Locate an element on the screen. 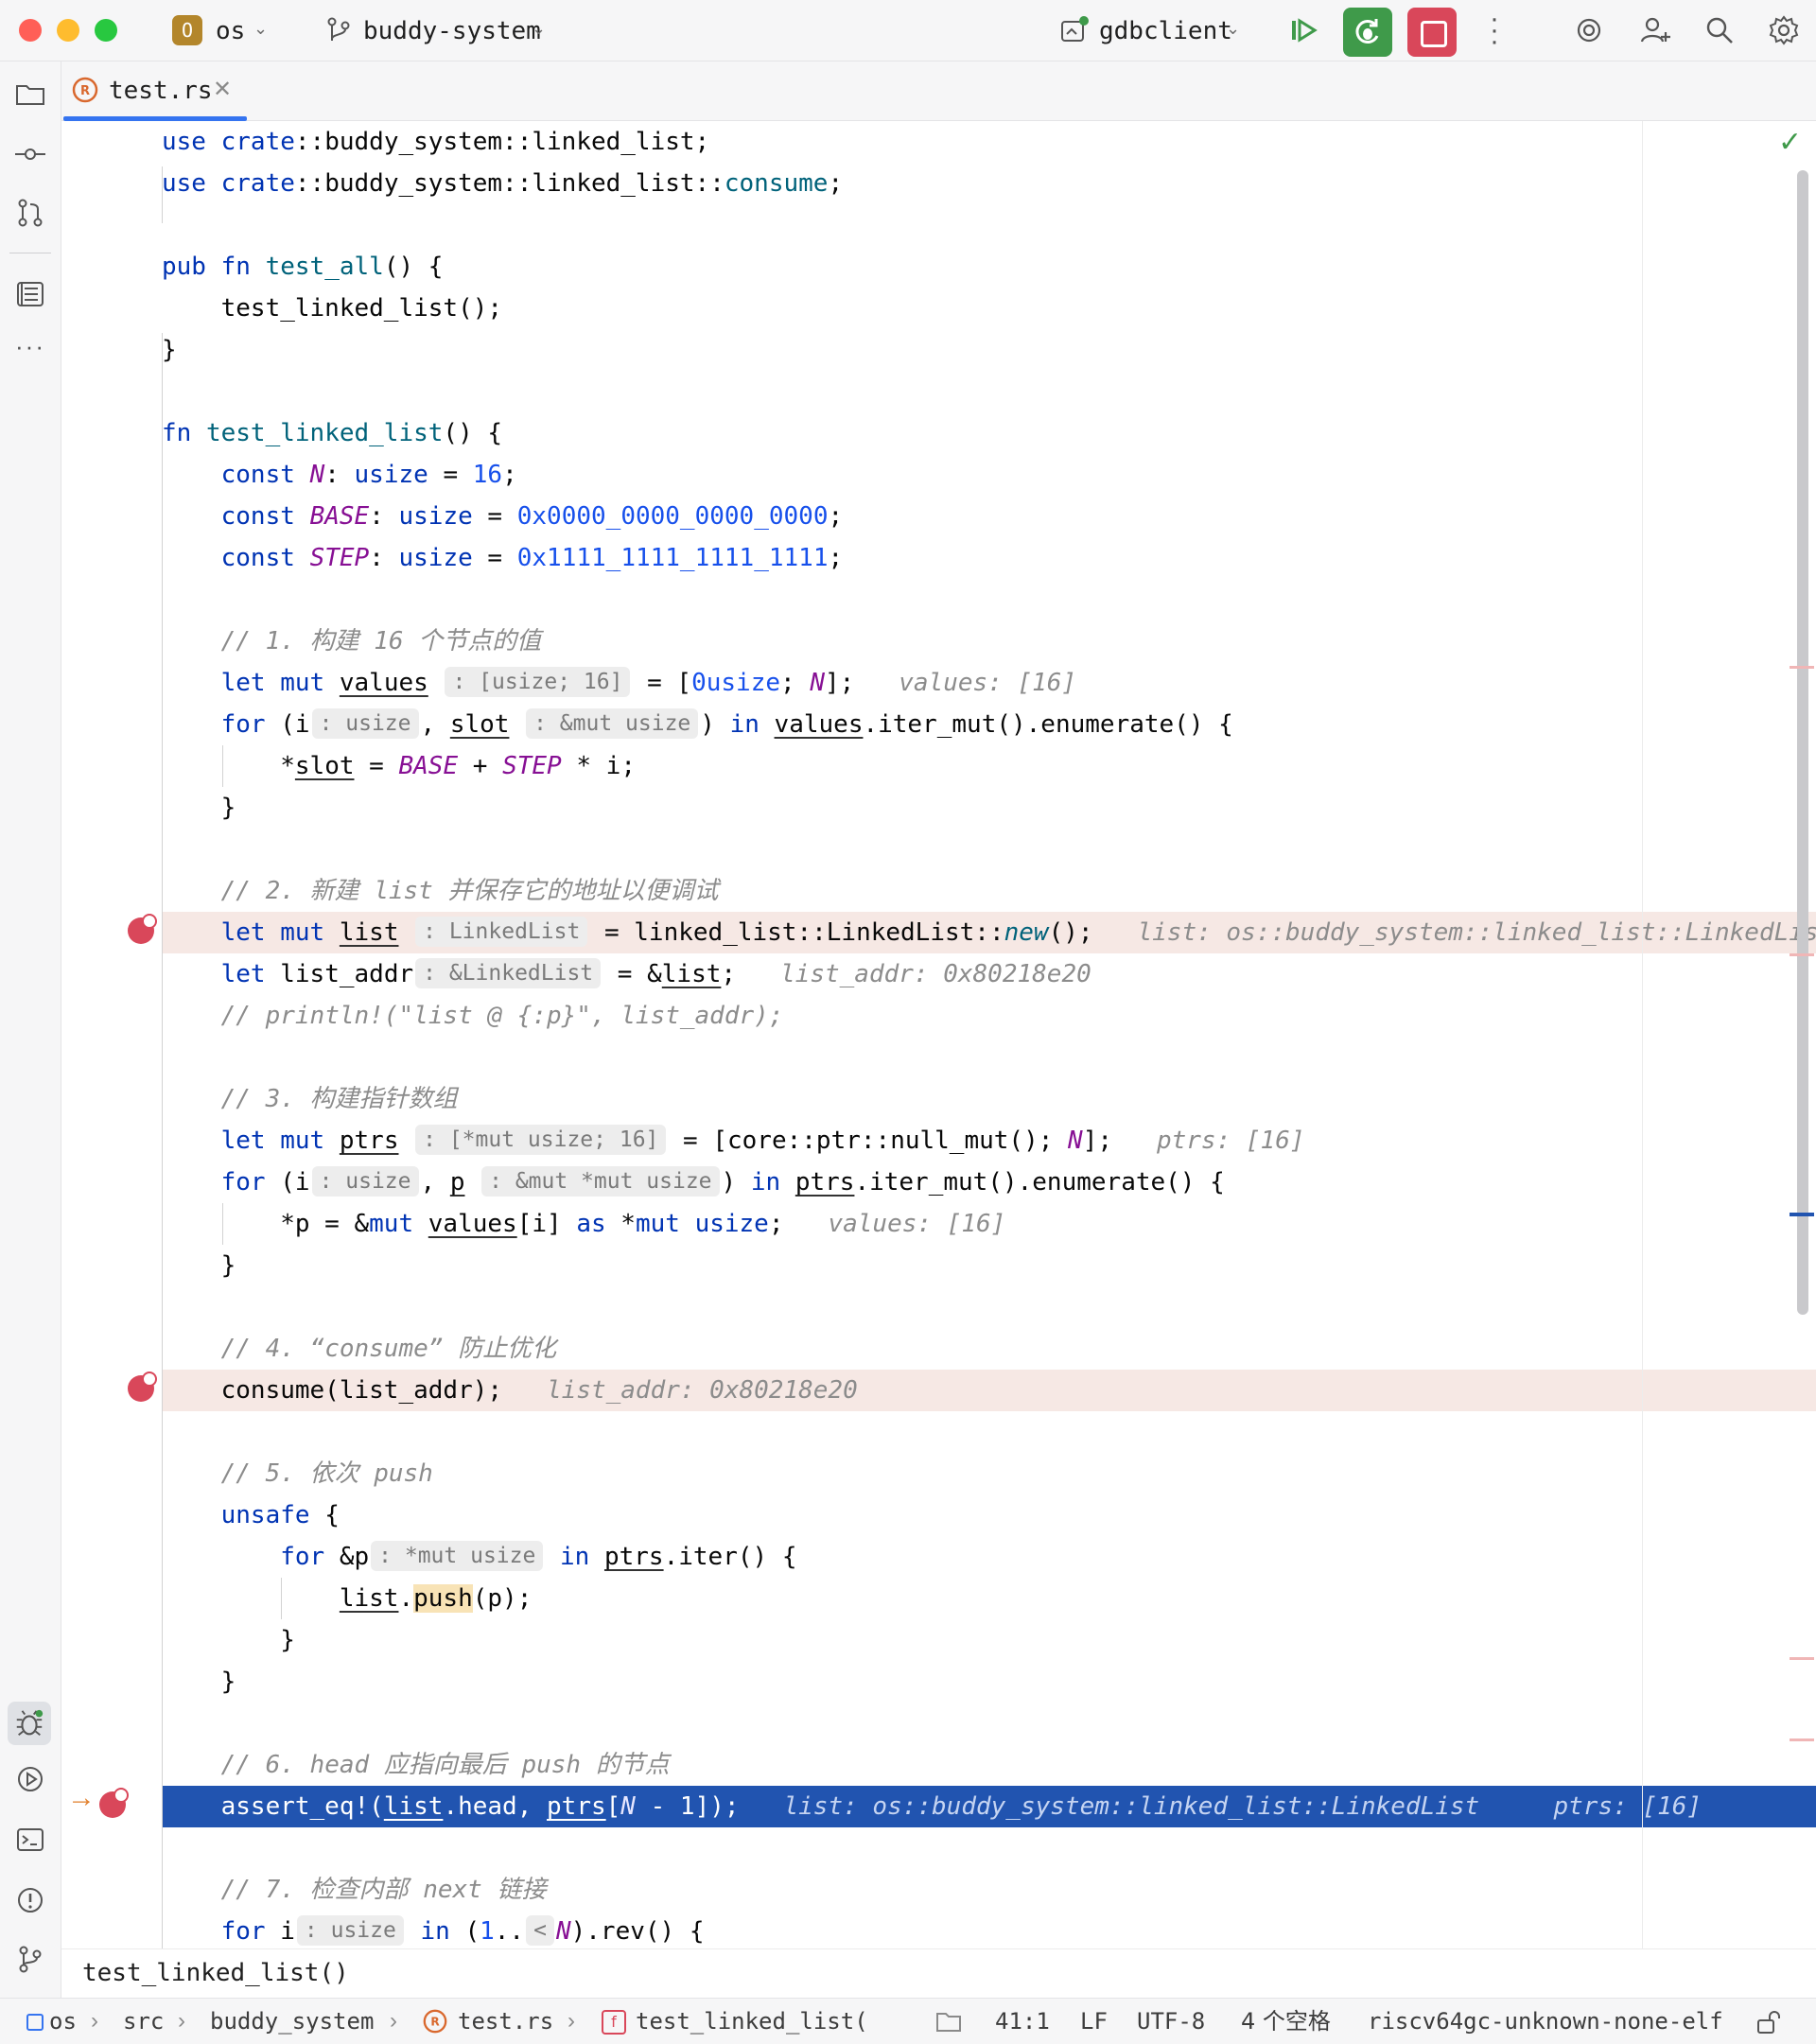  minimize-window-button is located at coordinates (68, 30).